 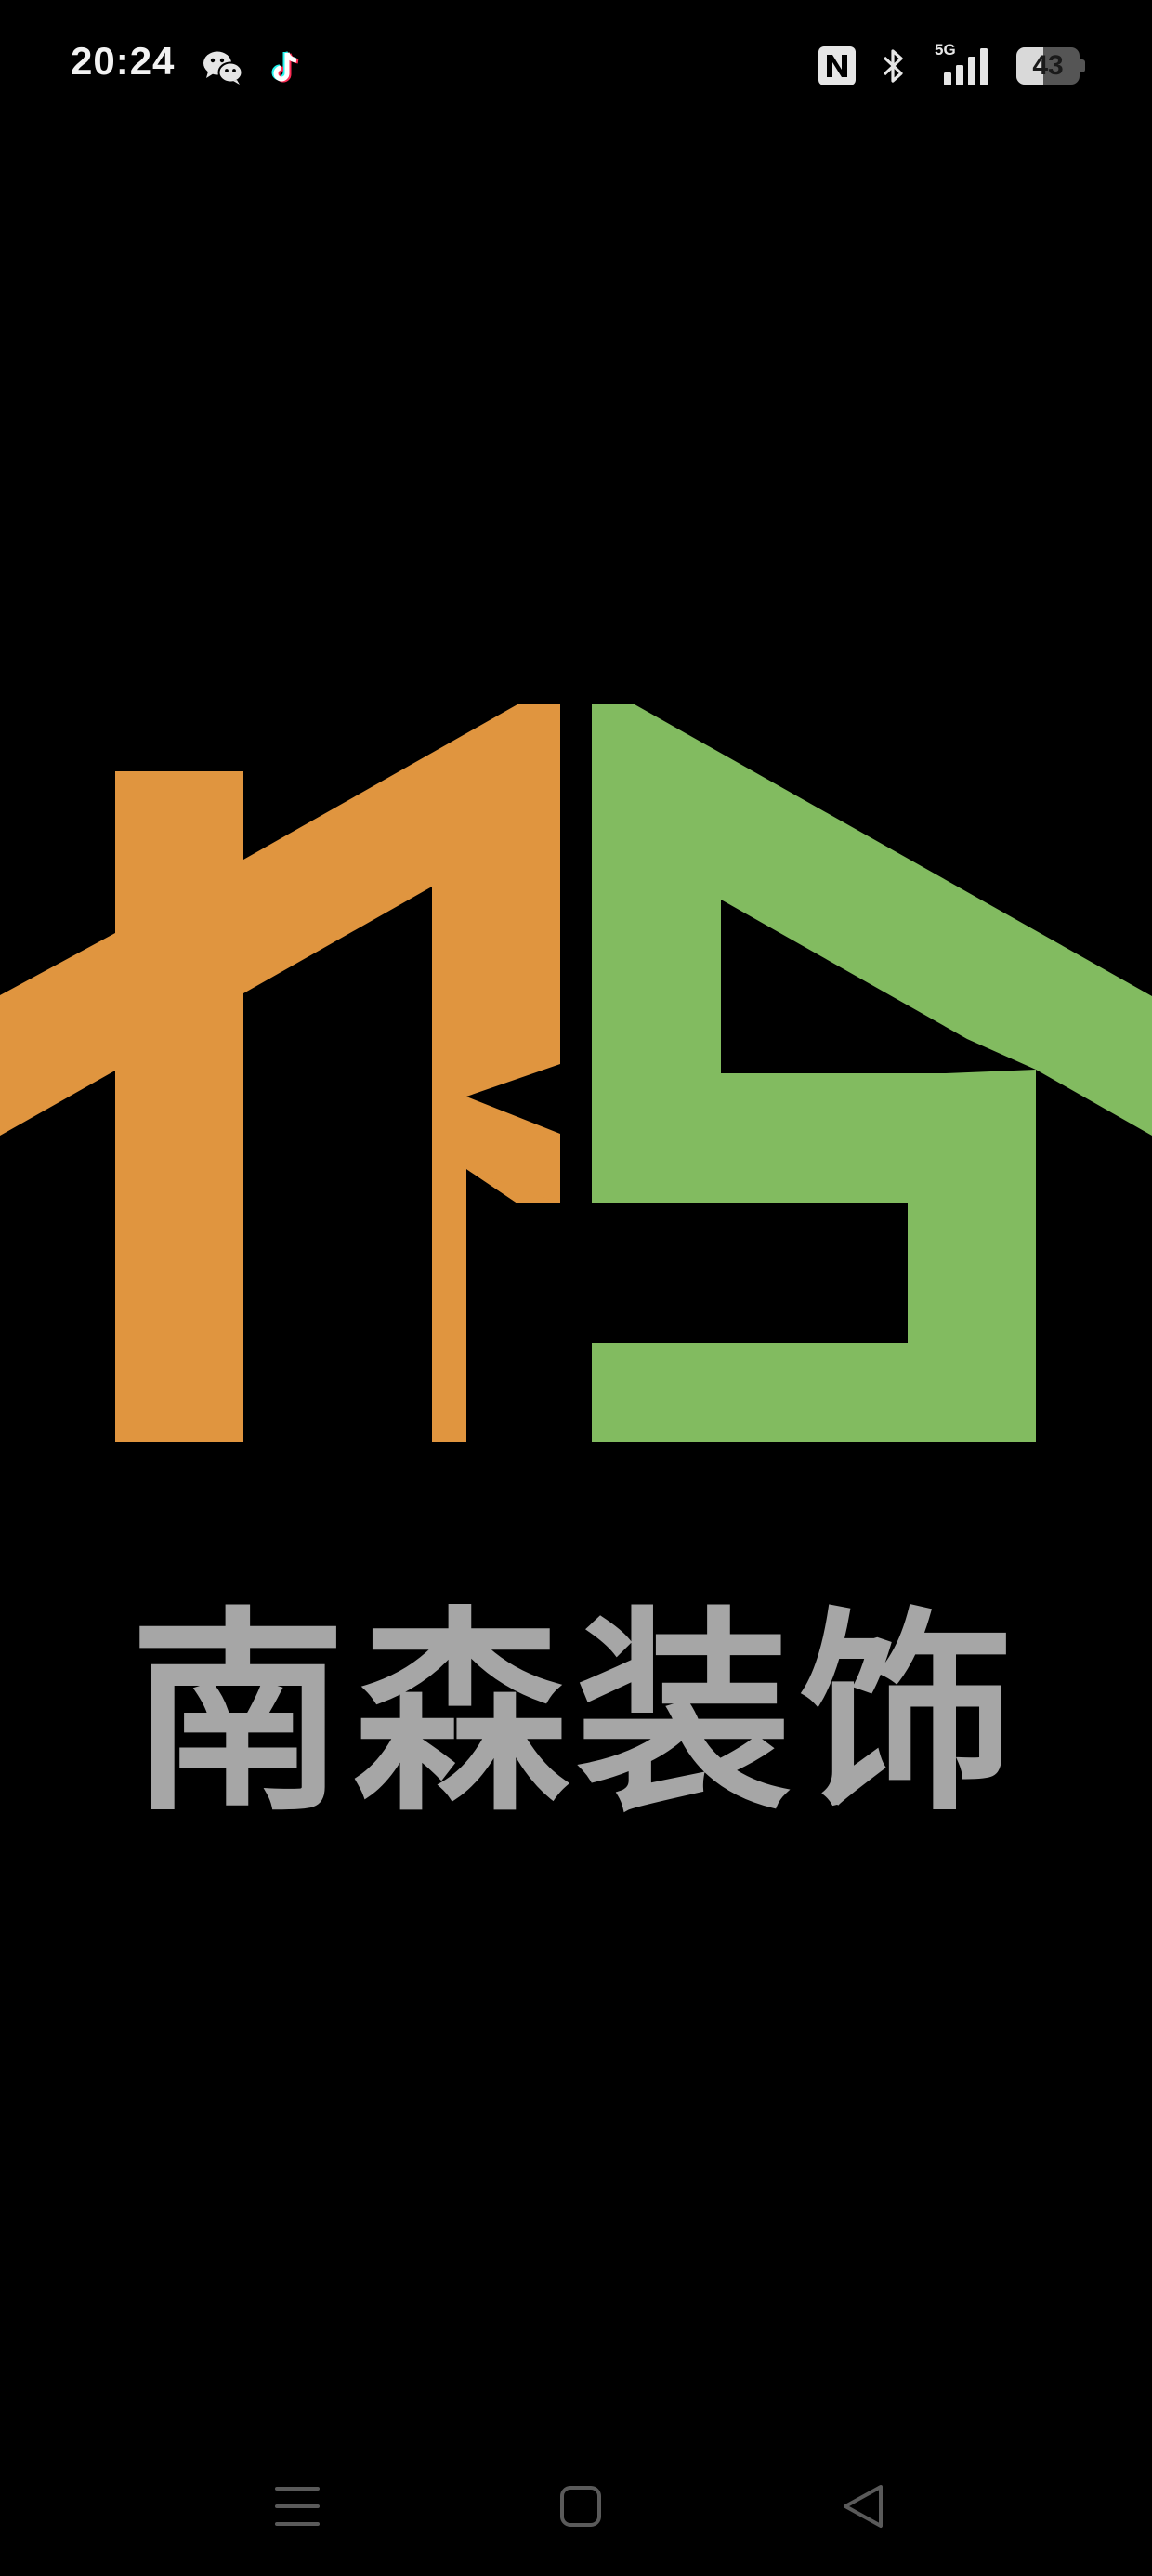 I want to click on system-icons: 5G 43, so click(x=952, y=64).